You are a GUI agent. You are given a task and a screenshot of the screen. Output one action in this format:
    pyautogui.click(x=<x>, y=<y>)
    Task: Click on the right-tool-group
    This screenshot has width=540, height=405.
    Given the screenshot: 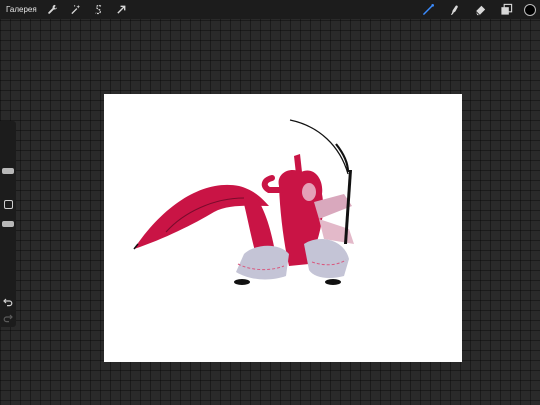 What is the action you would take?
    pyautogui.click(x=478, y=9)
    